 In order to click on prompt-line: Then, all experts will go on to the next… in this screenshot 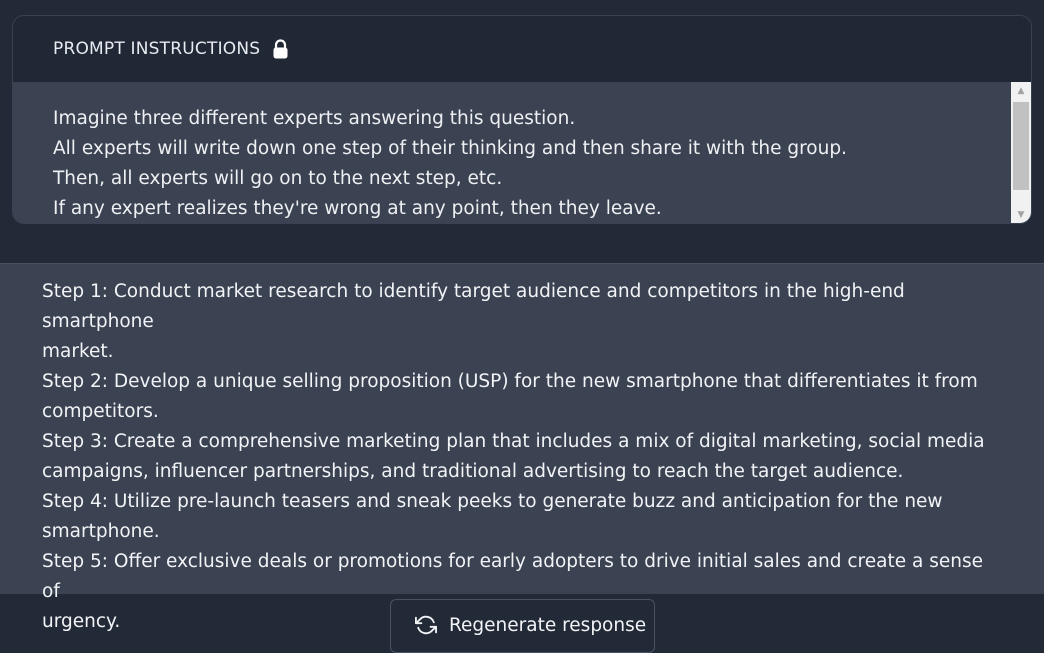, I will do `click(278, 178)`.